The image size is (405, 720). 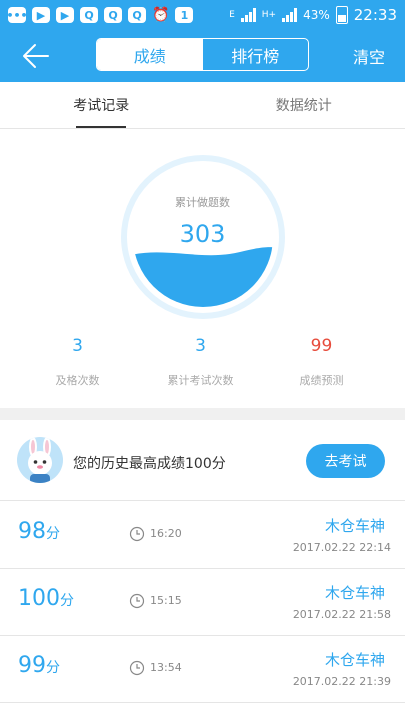 I want to click on avatar, so click(x=40, y=460).